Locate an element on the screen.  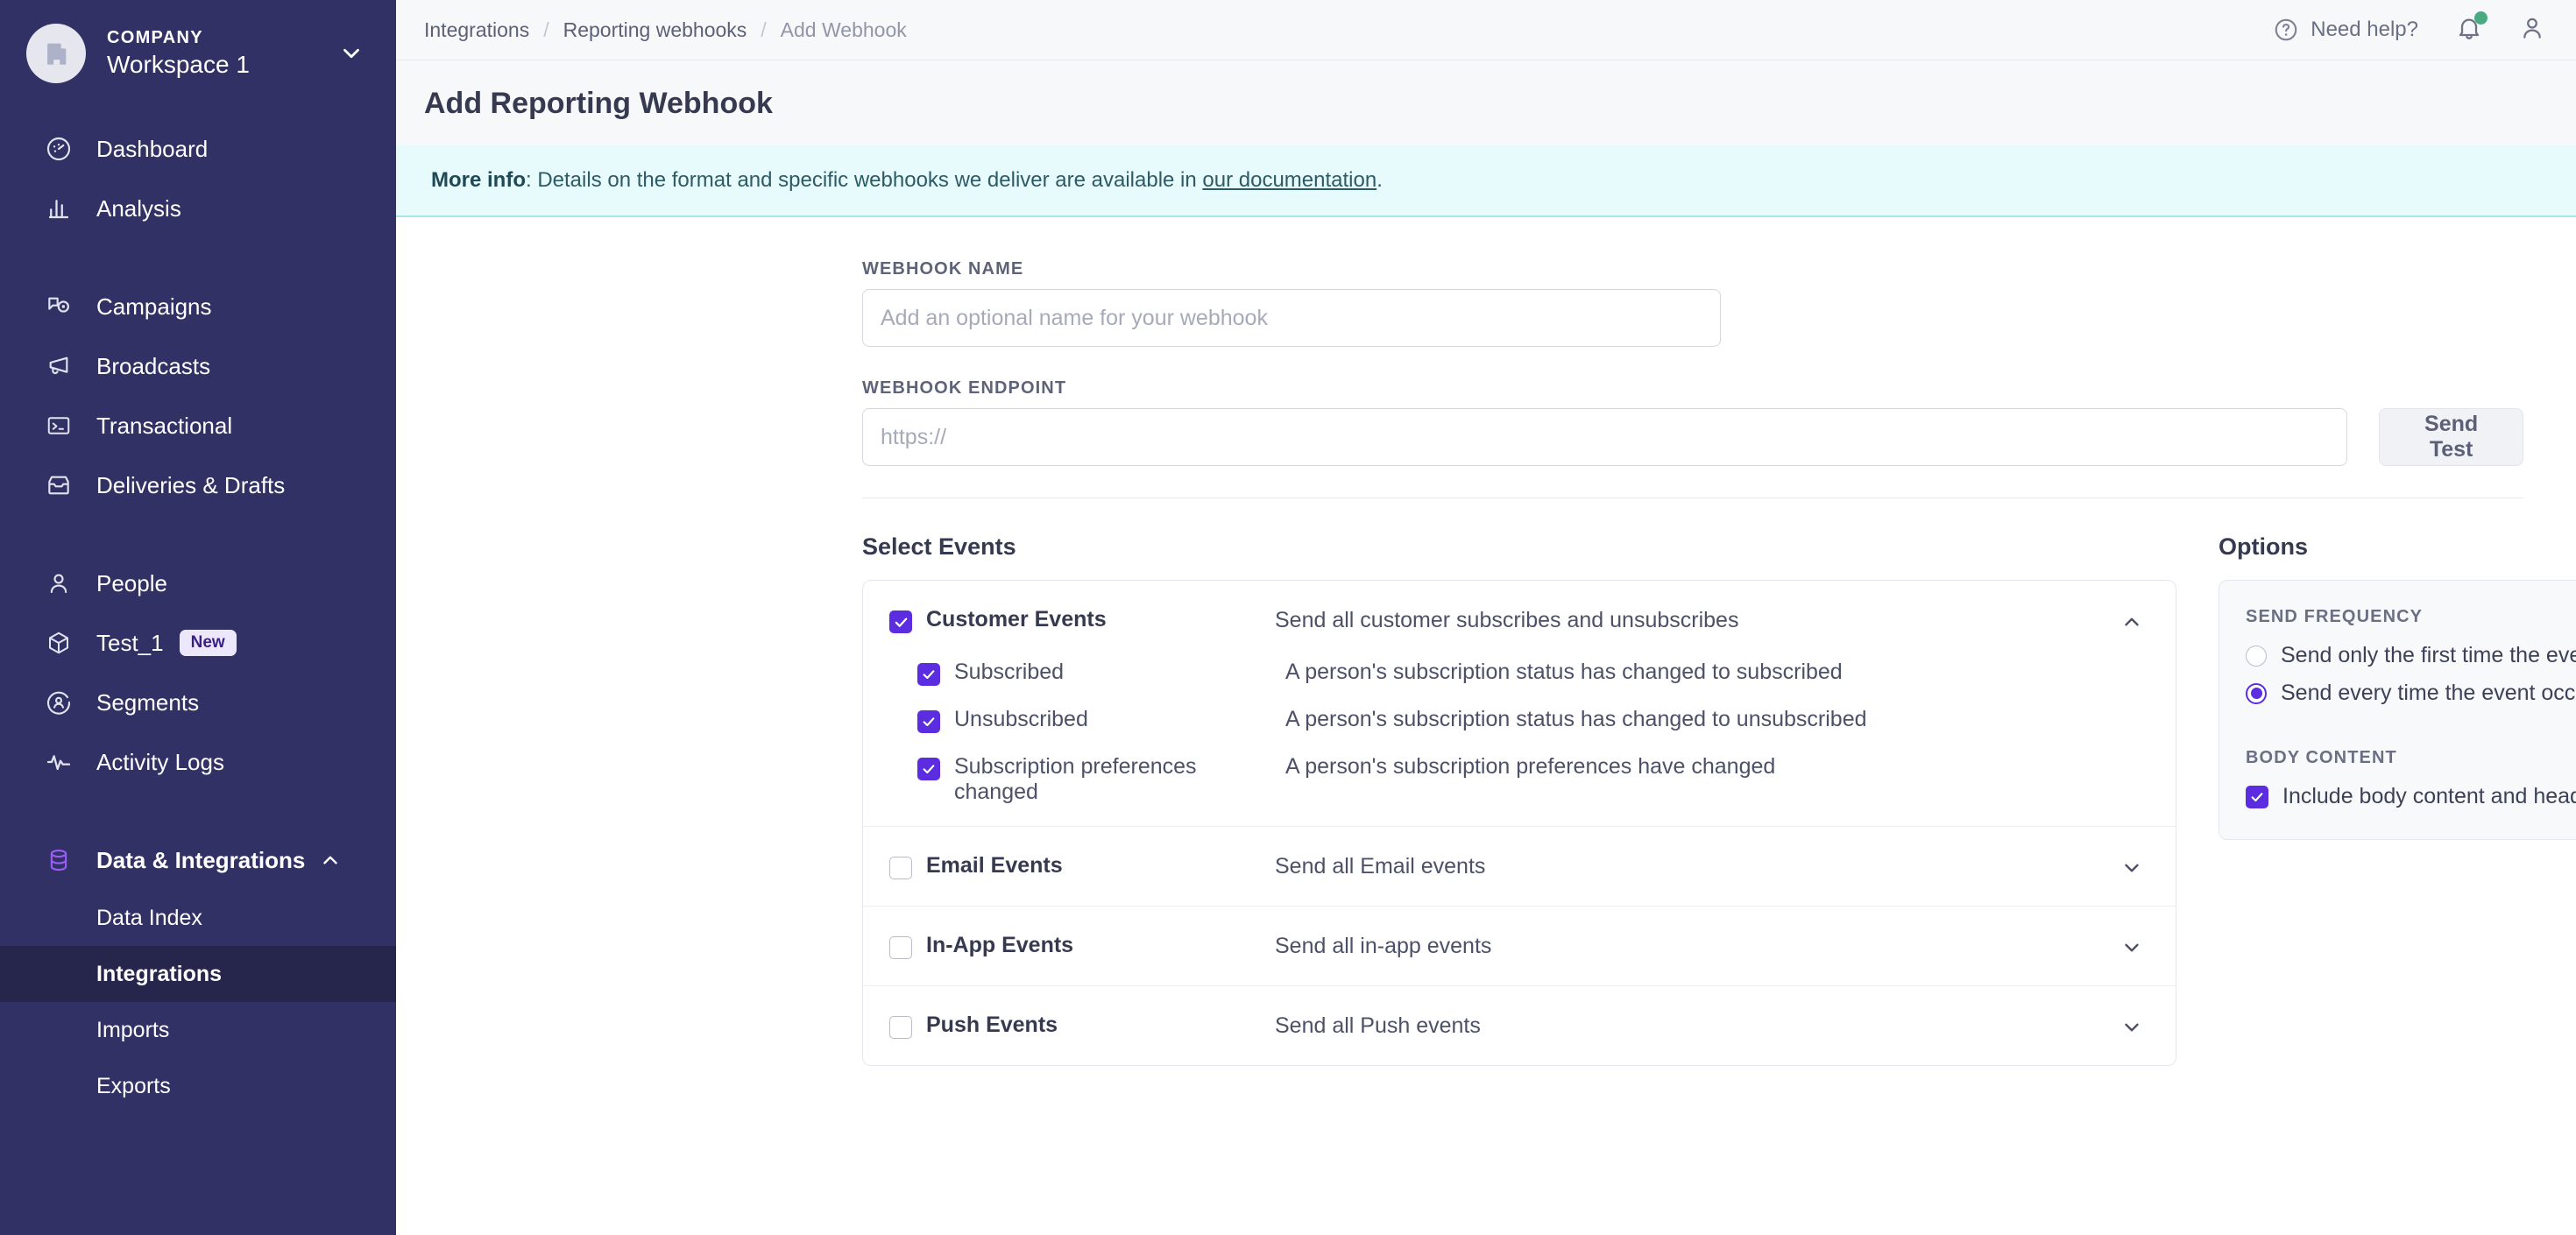
terminal-icon is located at coordinates (58, 425).